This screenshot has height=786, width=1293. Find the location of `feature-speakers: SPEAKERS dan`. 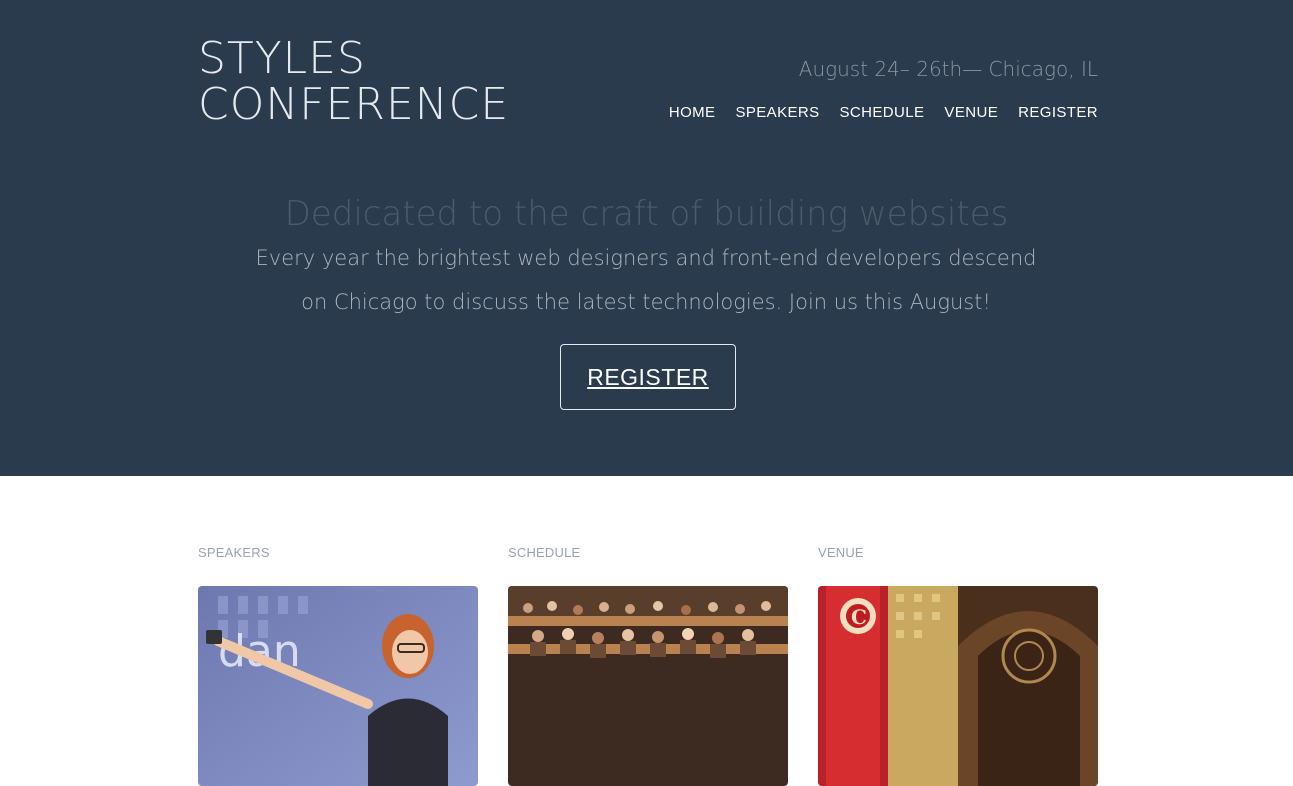

feature-speakers: SPEAKERS dan is located at coordinates (338, 665).